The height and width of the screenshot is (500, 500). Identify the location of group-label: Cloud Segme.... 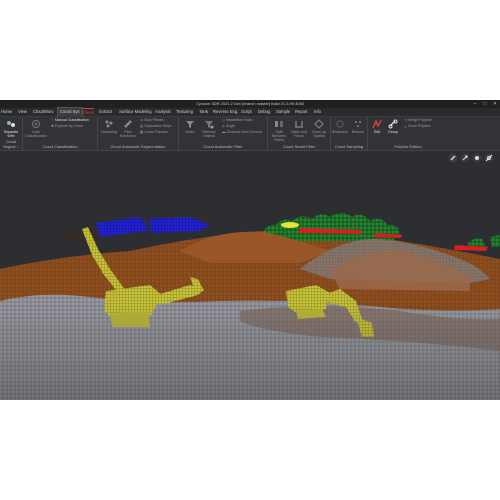
(10, 144).